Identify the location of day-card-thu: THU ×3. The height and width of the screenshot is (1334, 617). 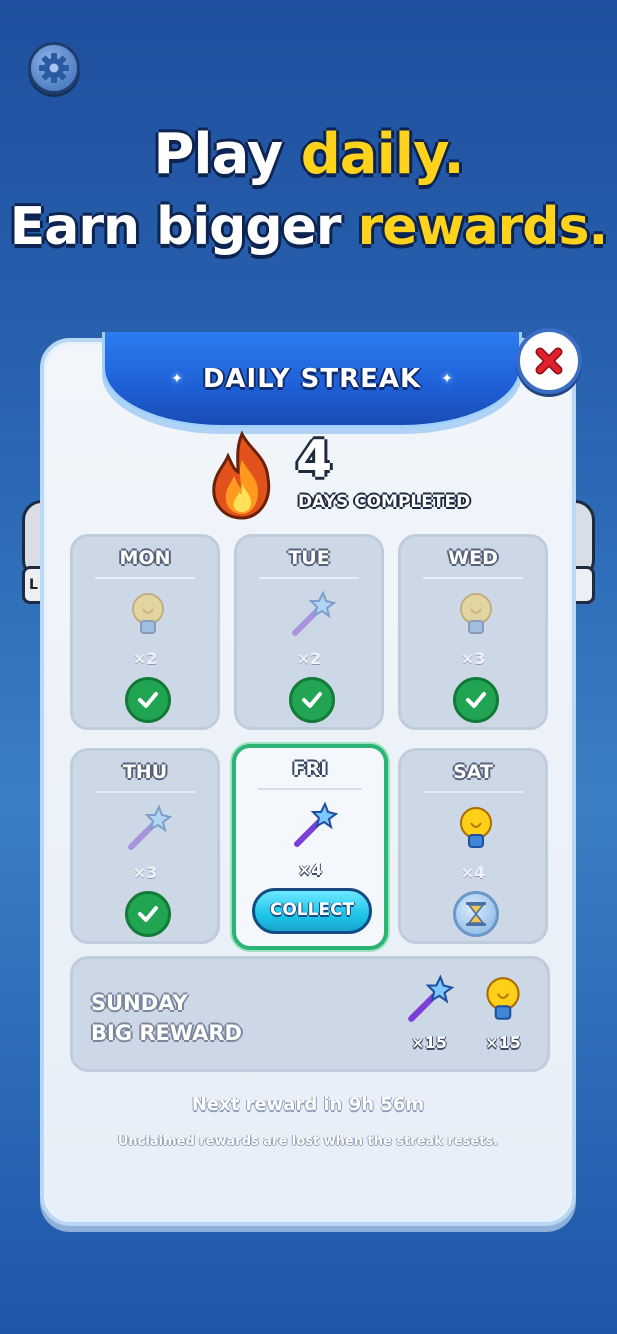
(145, 846).